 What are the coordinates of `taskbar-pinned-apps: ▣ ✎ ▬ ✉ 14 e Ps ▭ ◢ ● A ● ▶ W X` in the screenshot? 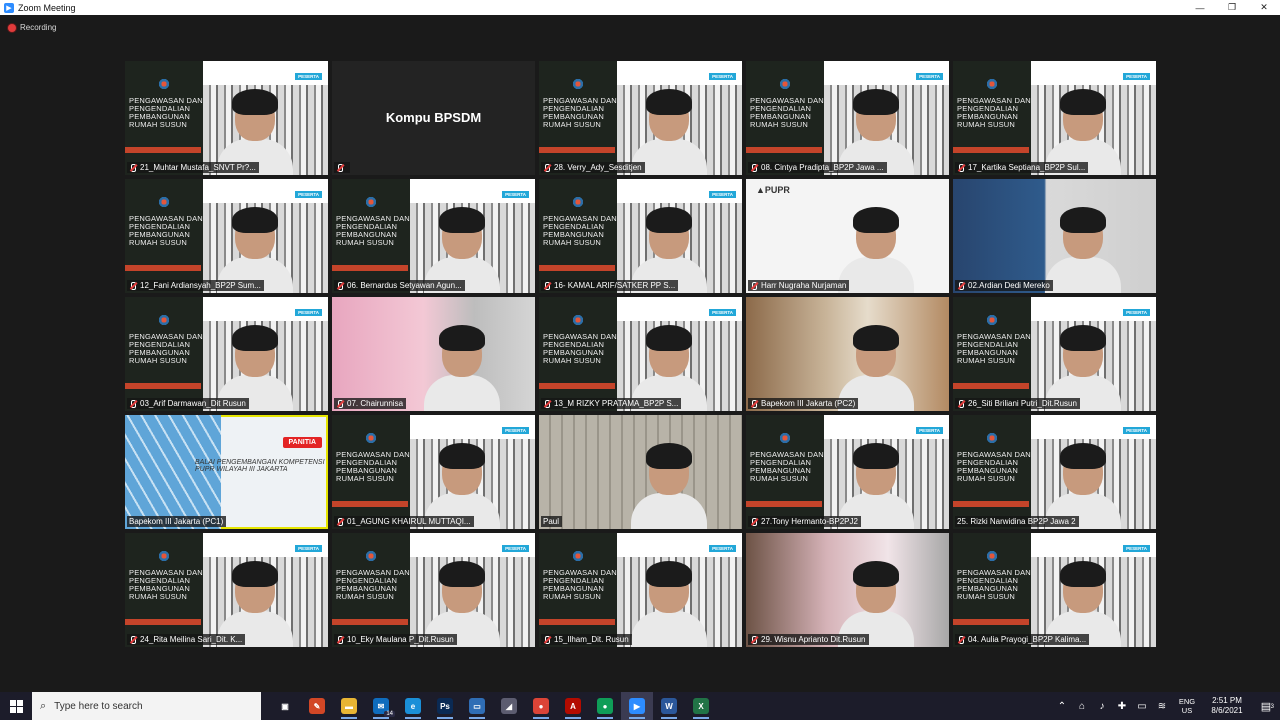 It's located at (493, 706).